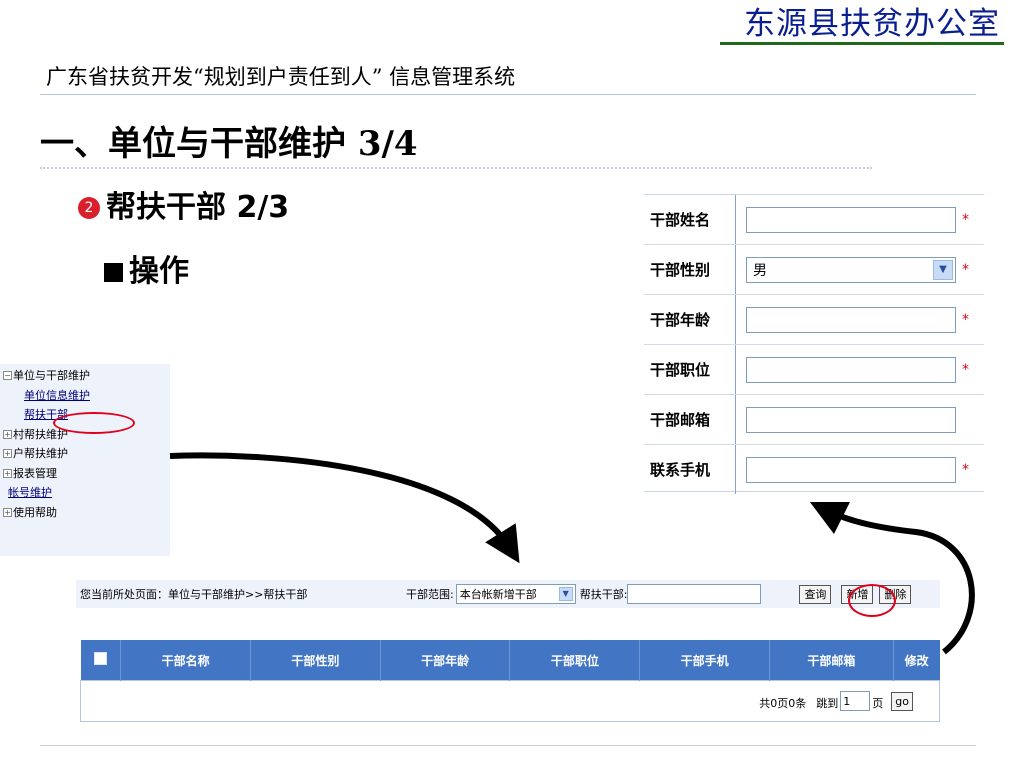  Describe the element at coordinates (690, 419) in the screenshot. I see `form-label: 干部邮箱` at that location.